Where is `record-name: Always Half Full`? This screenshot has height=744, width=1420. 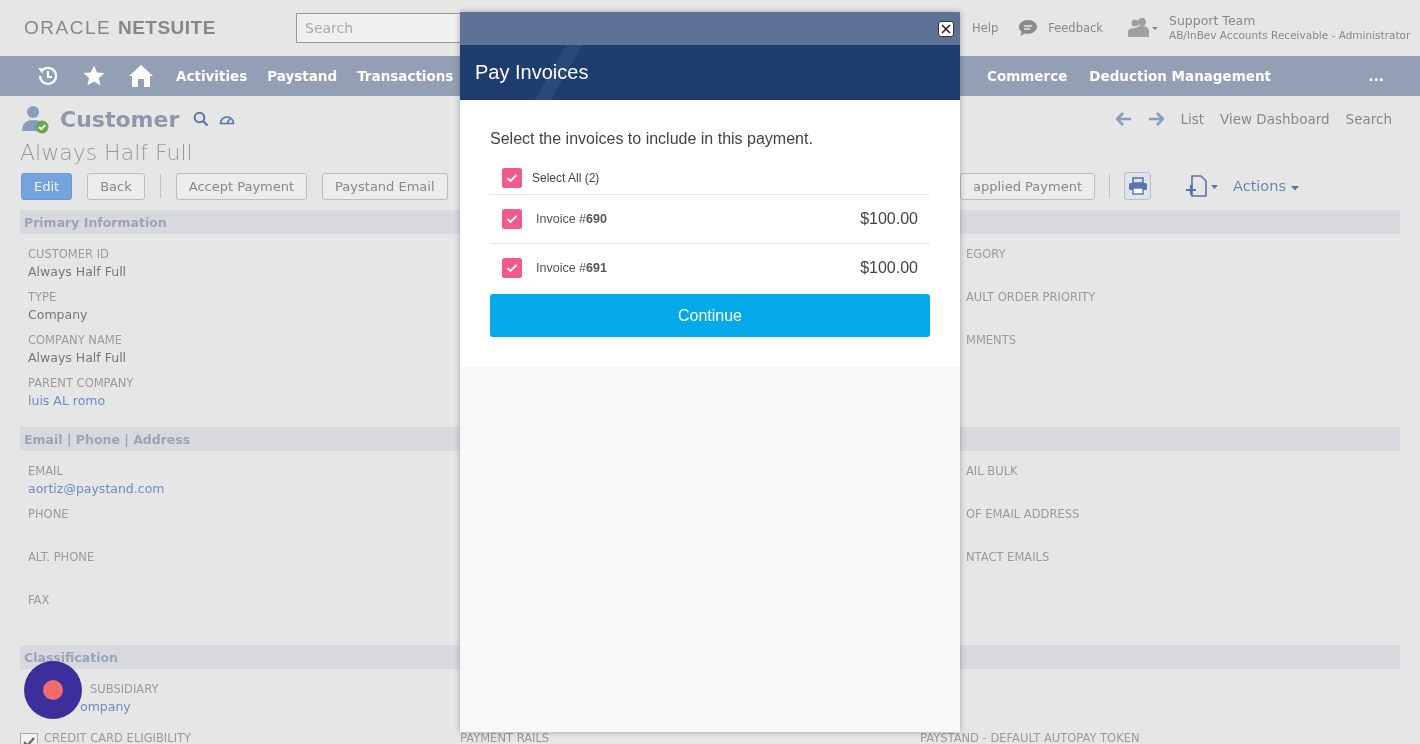
record-name: Always Half Full is located at coordinates (106, 153).